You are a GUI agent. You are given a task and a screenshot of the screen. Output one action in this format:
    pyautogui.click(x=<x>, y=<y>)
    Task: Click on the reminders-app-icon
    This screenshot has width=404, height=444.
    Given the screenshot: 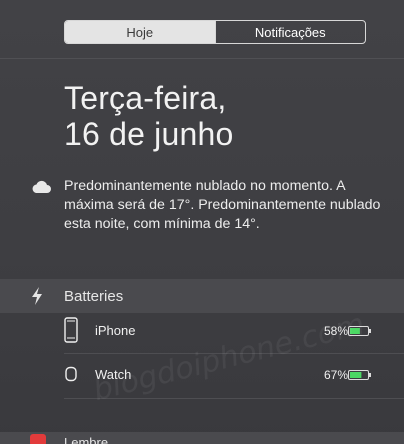 What is the action you would take?
    pyautogui.click(x=38, y=439)
    